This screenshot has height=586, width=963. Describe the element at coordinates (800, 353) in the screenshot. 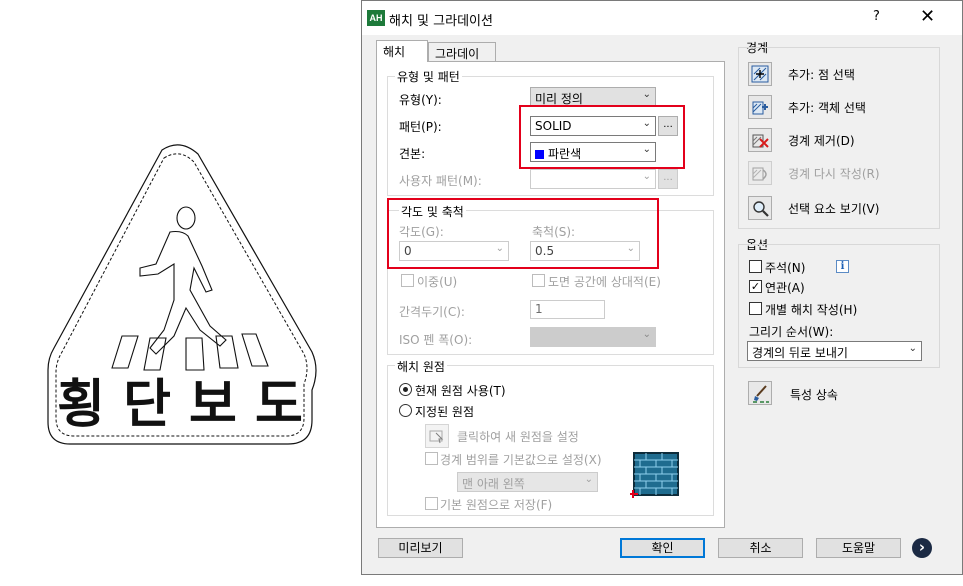

I see `draw-order-value: 경계의 뒤로 보내기` at that location.